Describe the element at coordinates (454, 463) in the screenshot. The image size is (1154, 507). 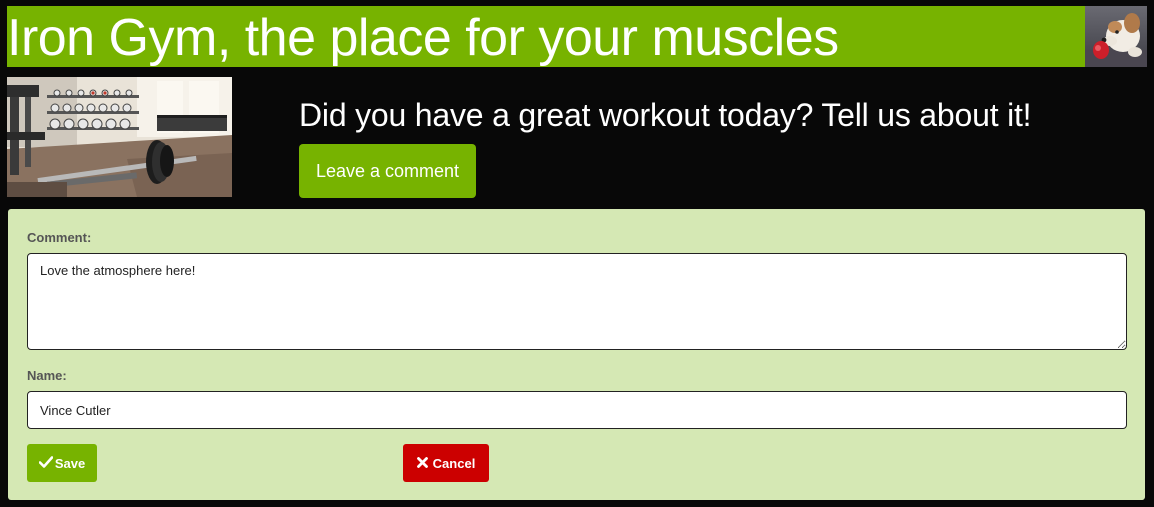
I see `cancel-button-label: Cancel` at that location.